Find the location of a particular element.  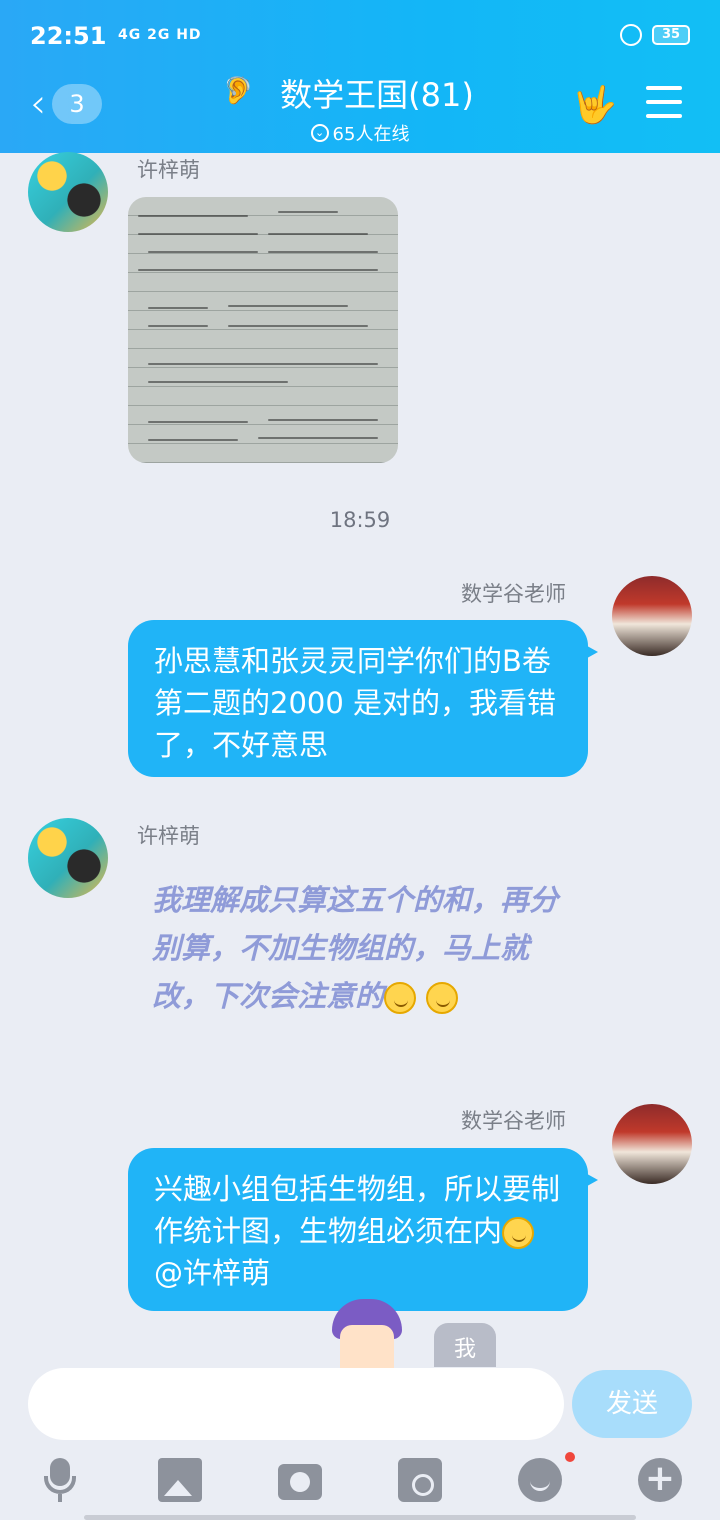

handwritten-notes-photo is located at coordinates (263, 330).